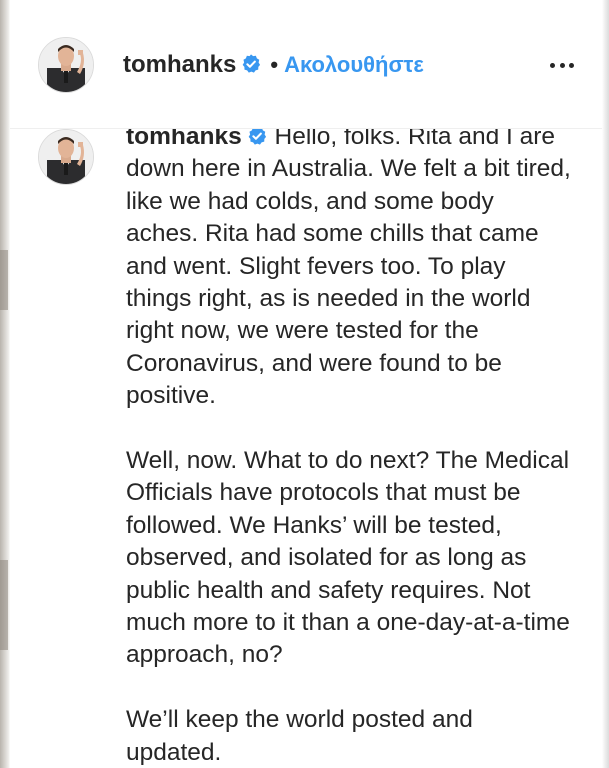 This screenshot has height=768, width=609. Describe the element at coordinates (184, 139) in the screenshot. I see `caption-username: tomhanks` at that location.